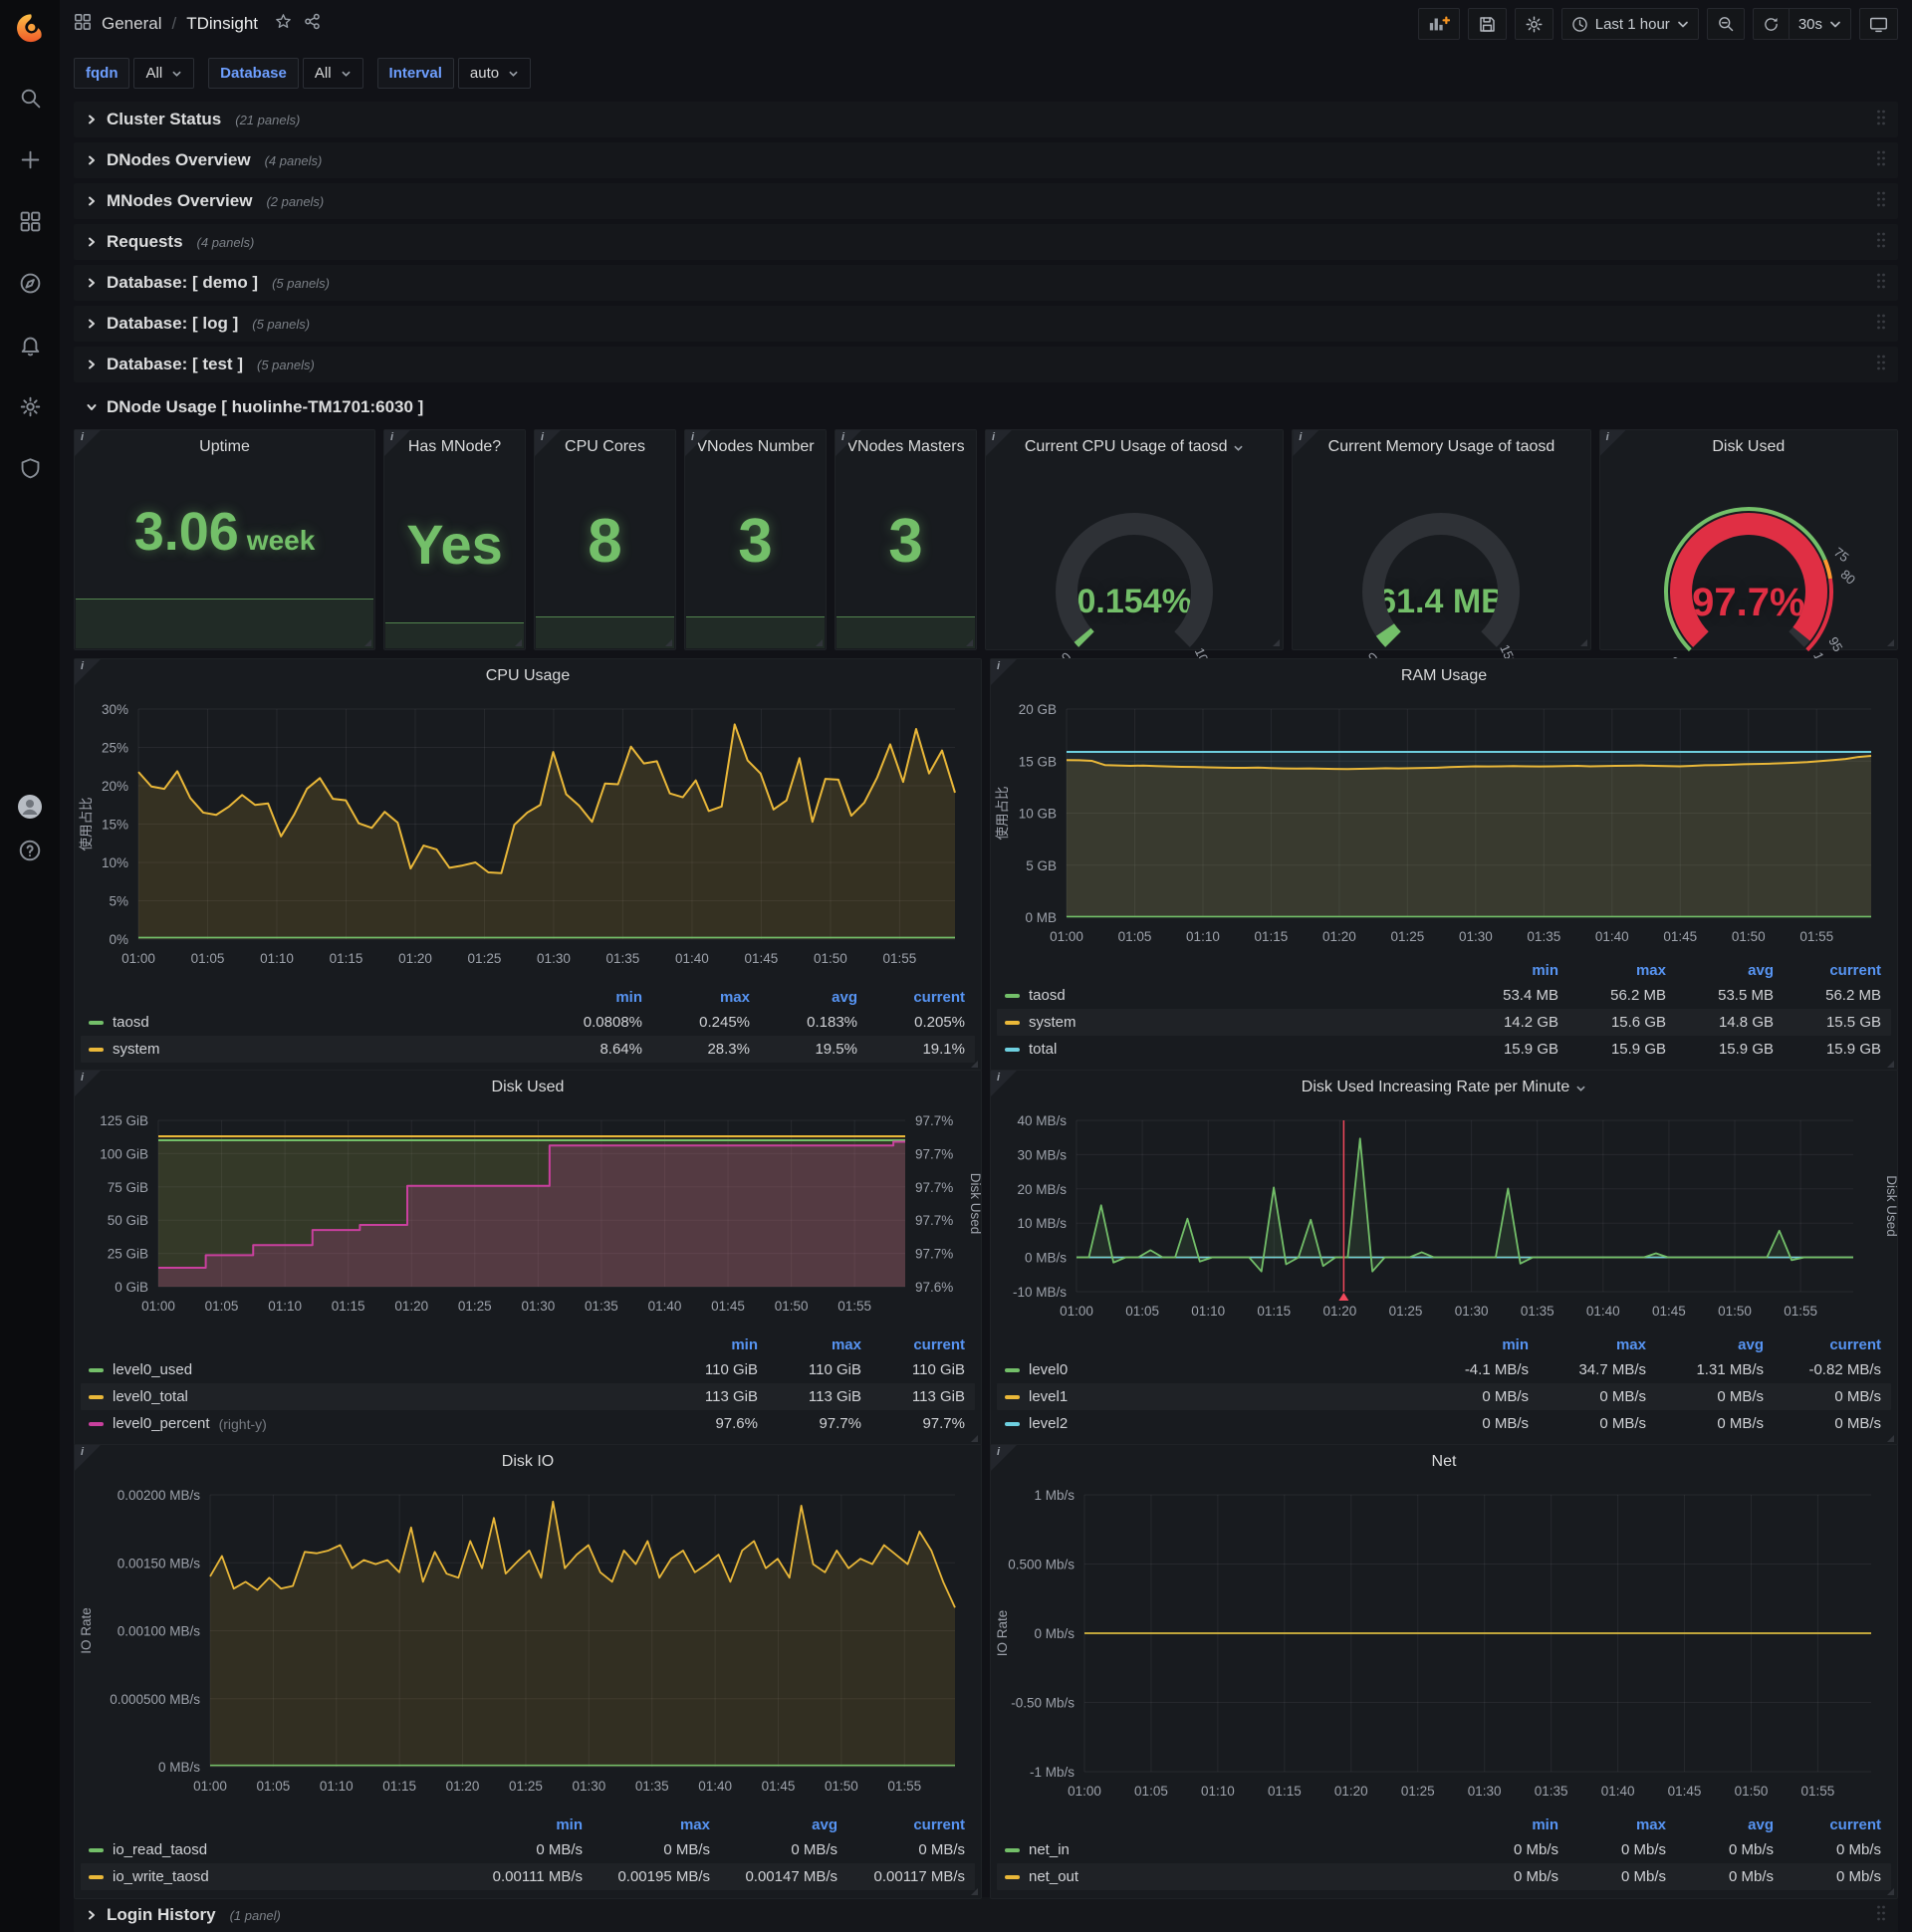 This screenshot has height=1932, width=1912. Describe the element at coordinates (224, 447) in the screenshot. I see `panel-header-stat-uptime: Uptime` at that location.